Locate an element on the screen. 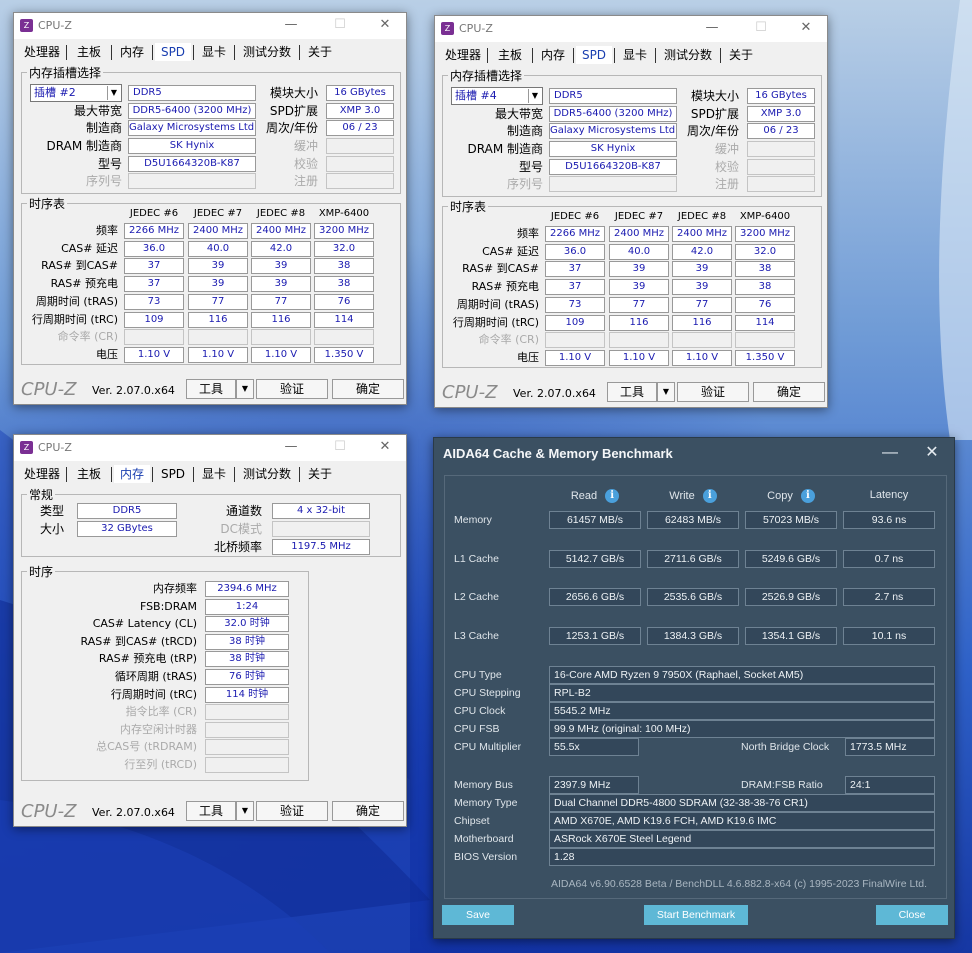  label-nb-freq: 北桥频率 is located at coordinates (237, 547).